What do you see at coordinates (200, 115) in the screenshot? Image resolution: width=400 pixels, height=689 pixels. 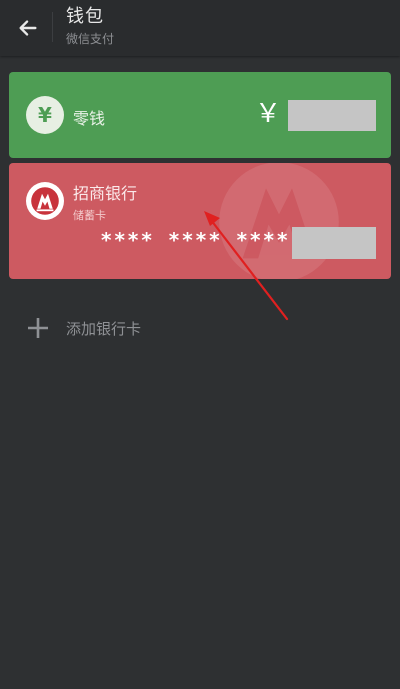 I see `change-balance-card: ¥ 零钱 ￥` at bounding box center [200, 115].